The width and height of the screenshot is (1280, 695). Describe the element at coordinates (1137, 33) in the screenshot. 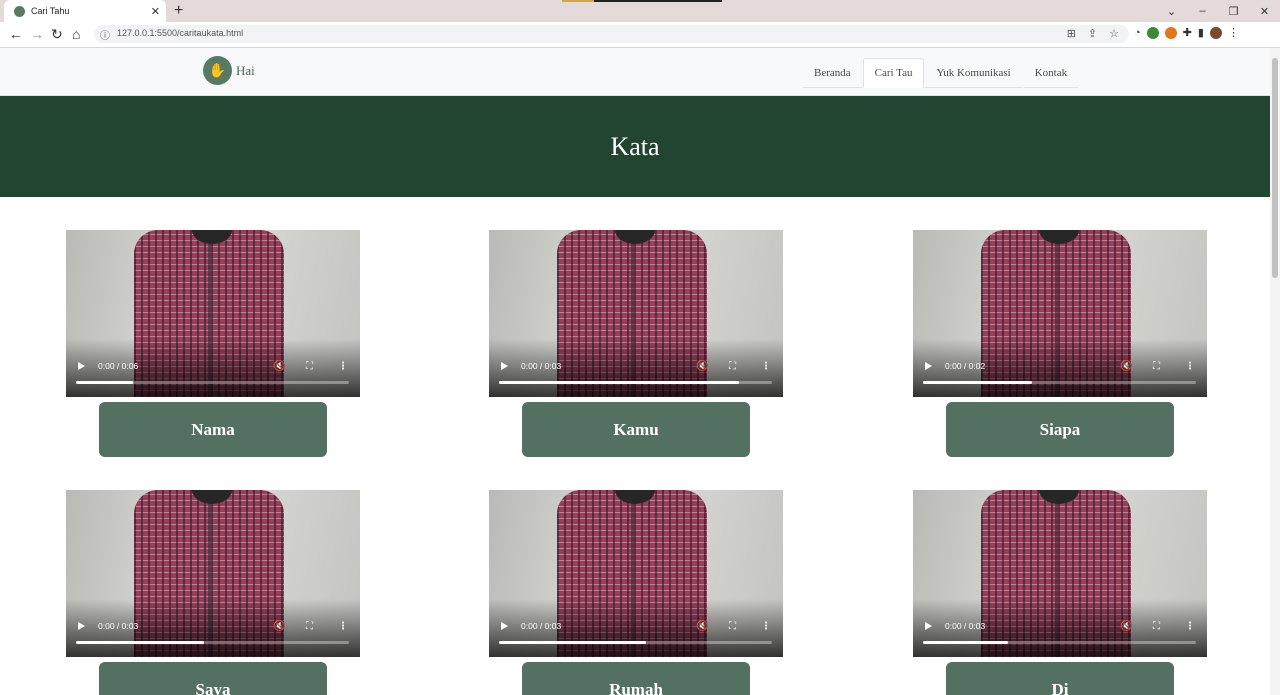

I see `extension-icon: ◔` at that location.